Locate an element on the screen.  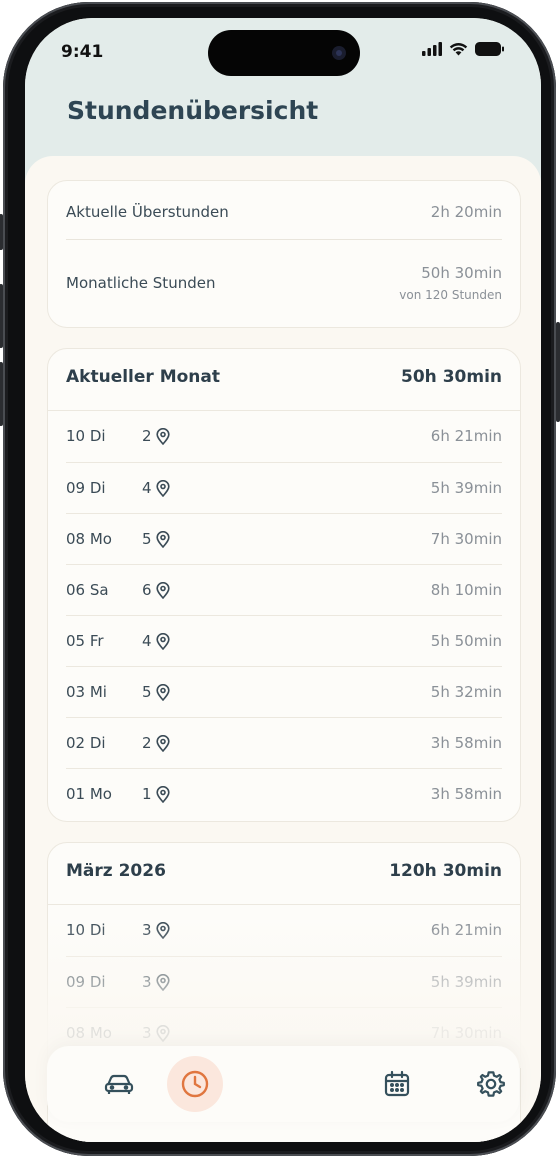
camera-icon is located at coordinates (339, 53).